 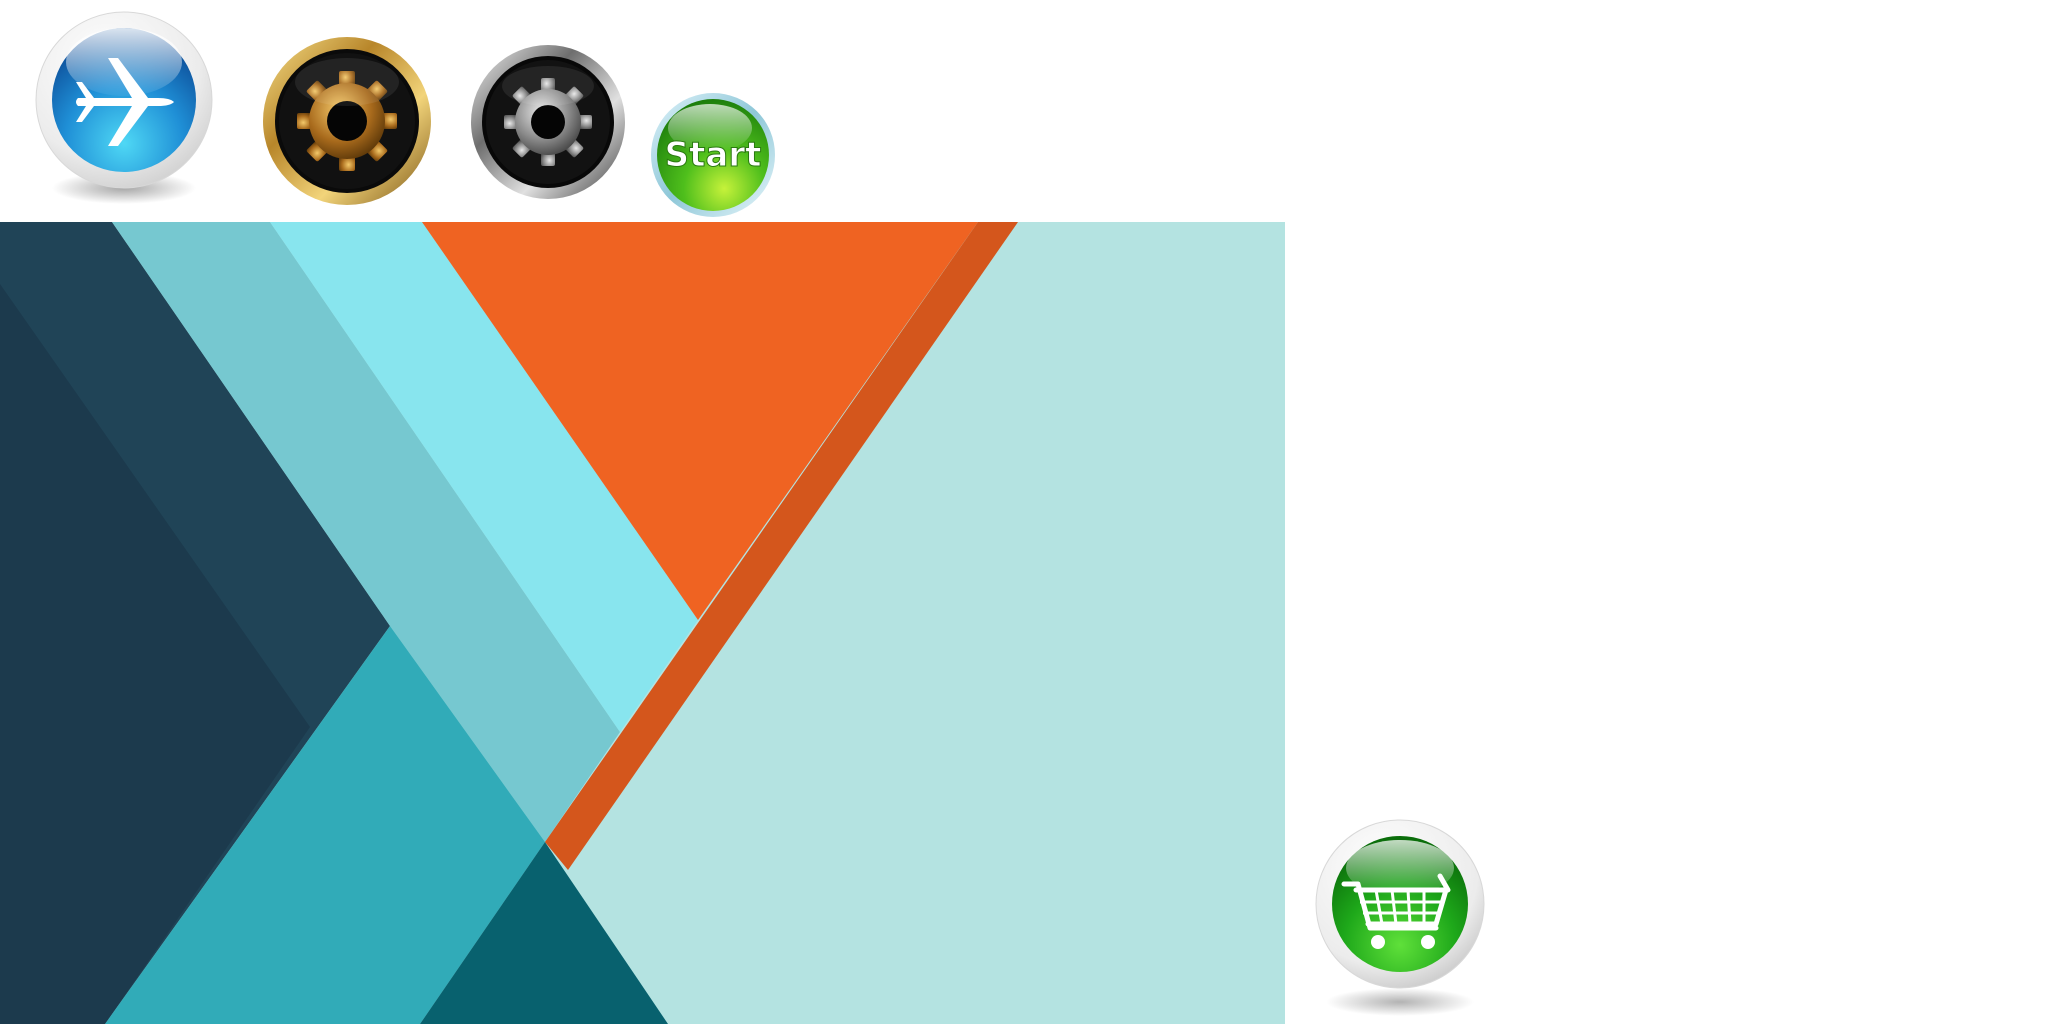 I want to click on silver-gear-button, so click(x=548, y=122).